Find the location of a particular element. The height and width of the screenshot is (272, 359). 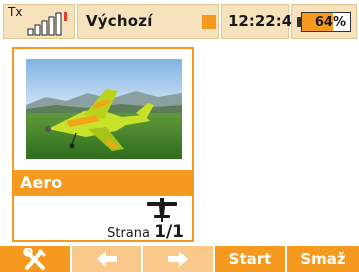

wrench-screwdriver-icon is located at coordinates (35, 259).